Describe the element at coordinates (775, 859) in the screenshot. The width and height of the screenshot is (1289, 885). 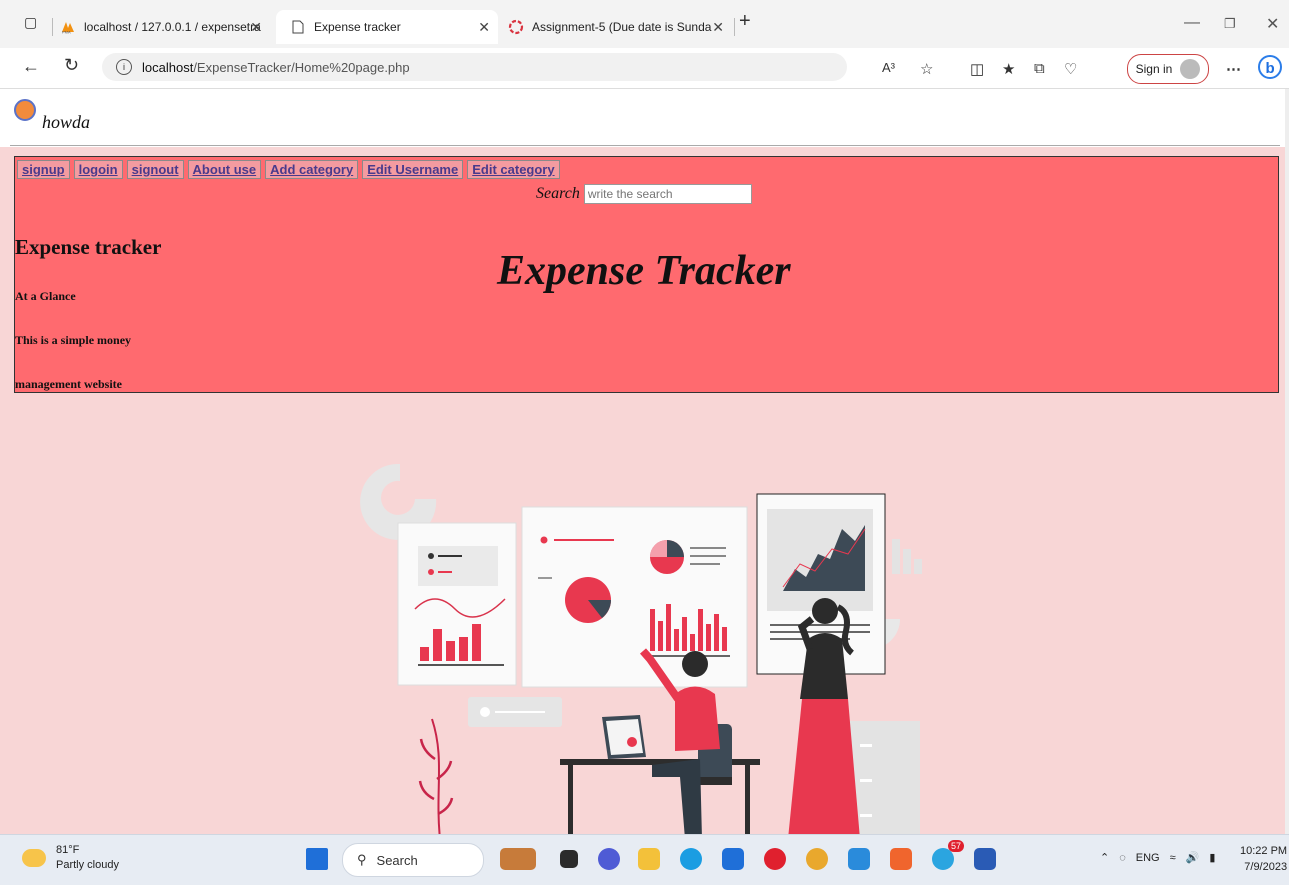
I see `opera-icon` at that location.